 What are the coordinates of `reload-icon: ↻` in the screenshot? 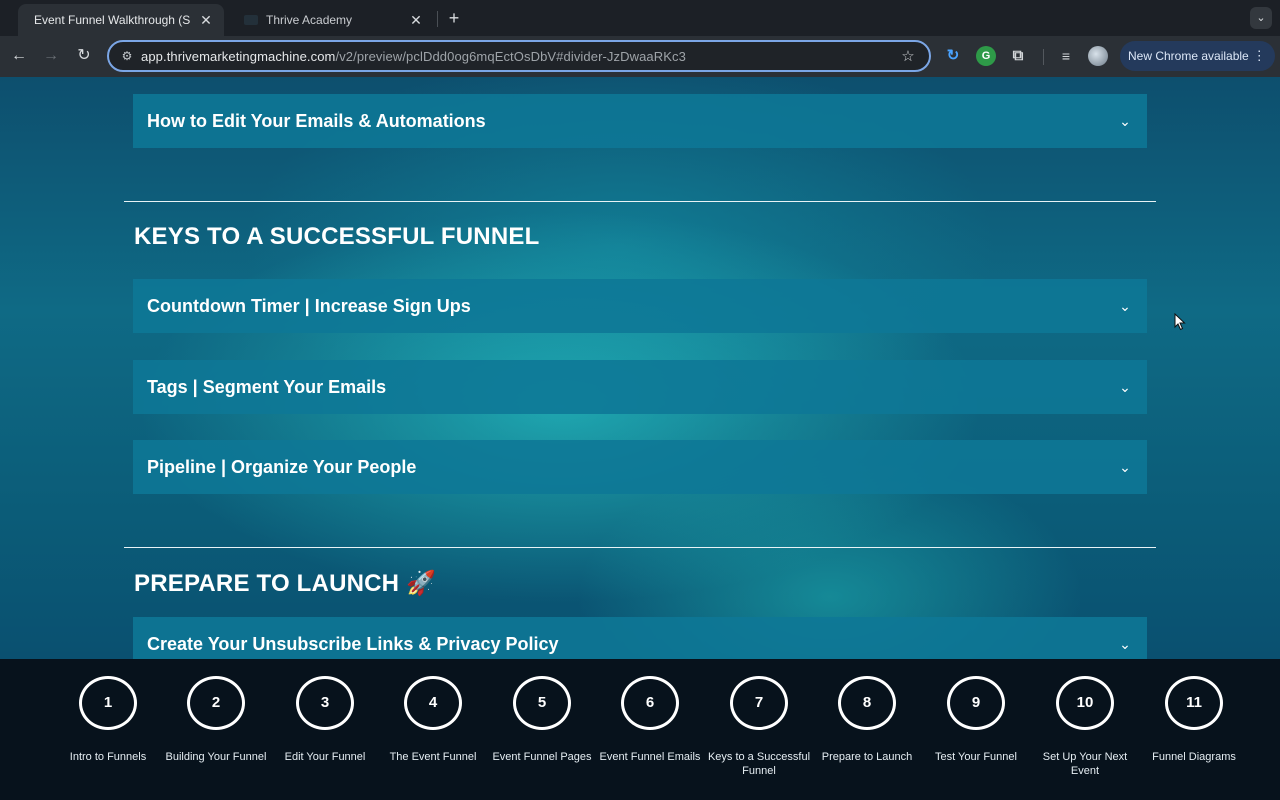 It's located at (84, 56).